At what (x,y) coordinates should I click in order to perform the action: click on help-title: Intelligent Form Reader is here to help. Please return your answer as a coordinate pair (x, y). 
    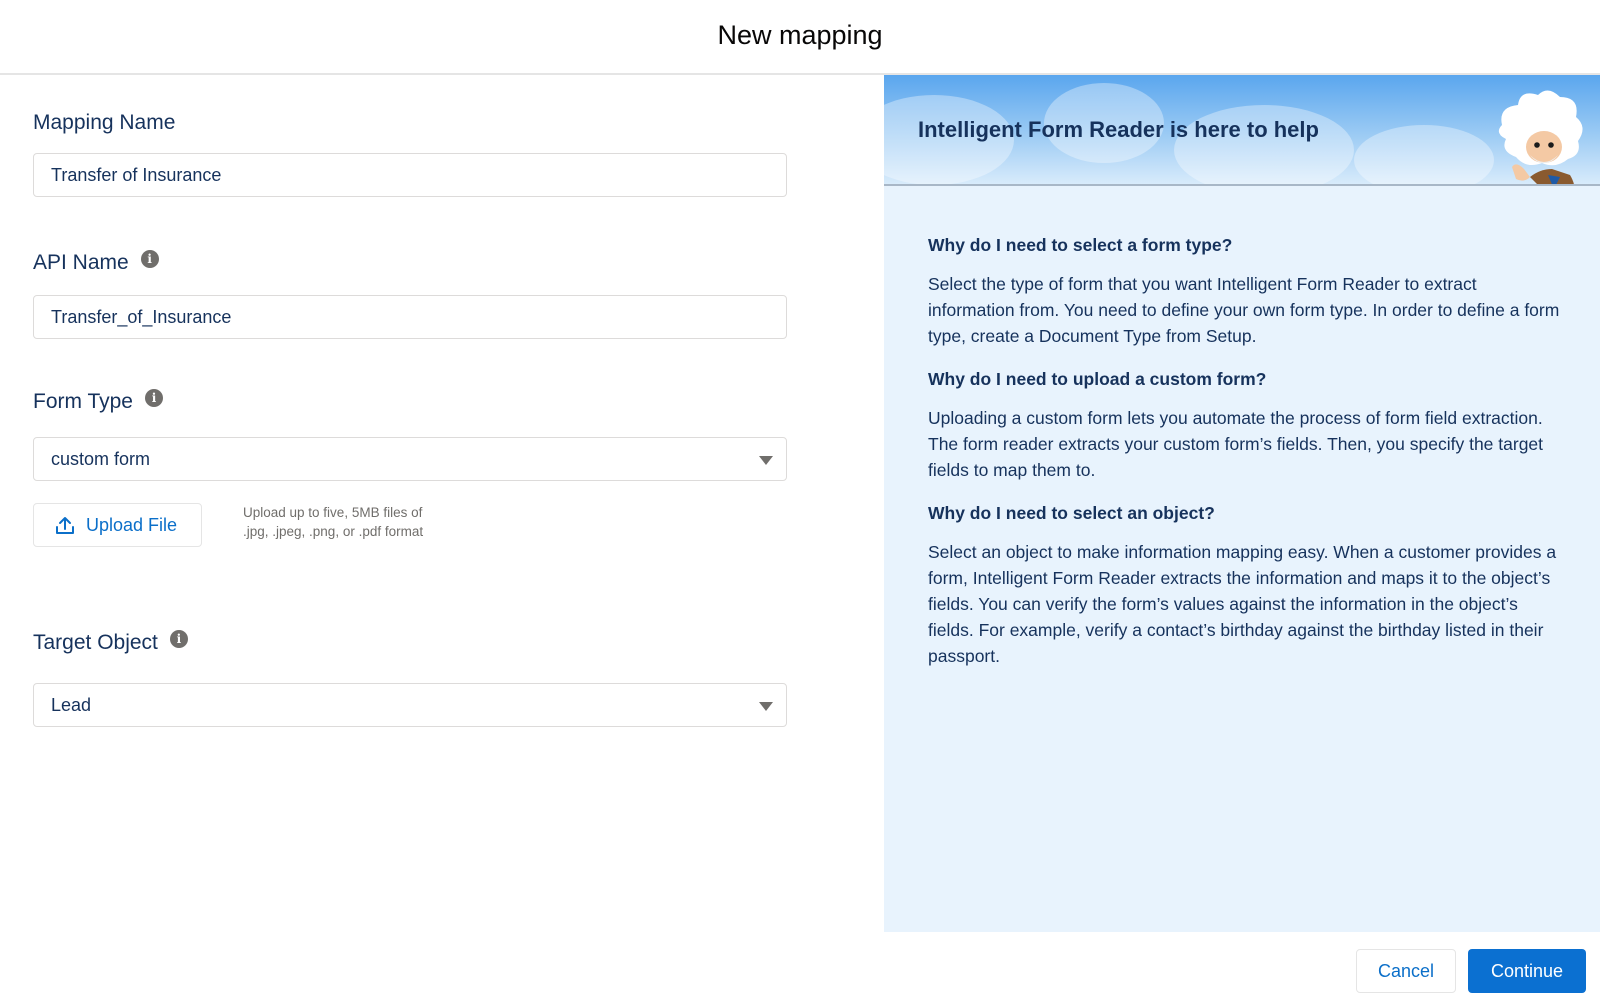
    Looking at the image, I should click on (1118, 129).